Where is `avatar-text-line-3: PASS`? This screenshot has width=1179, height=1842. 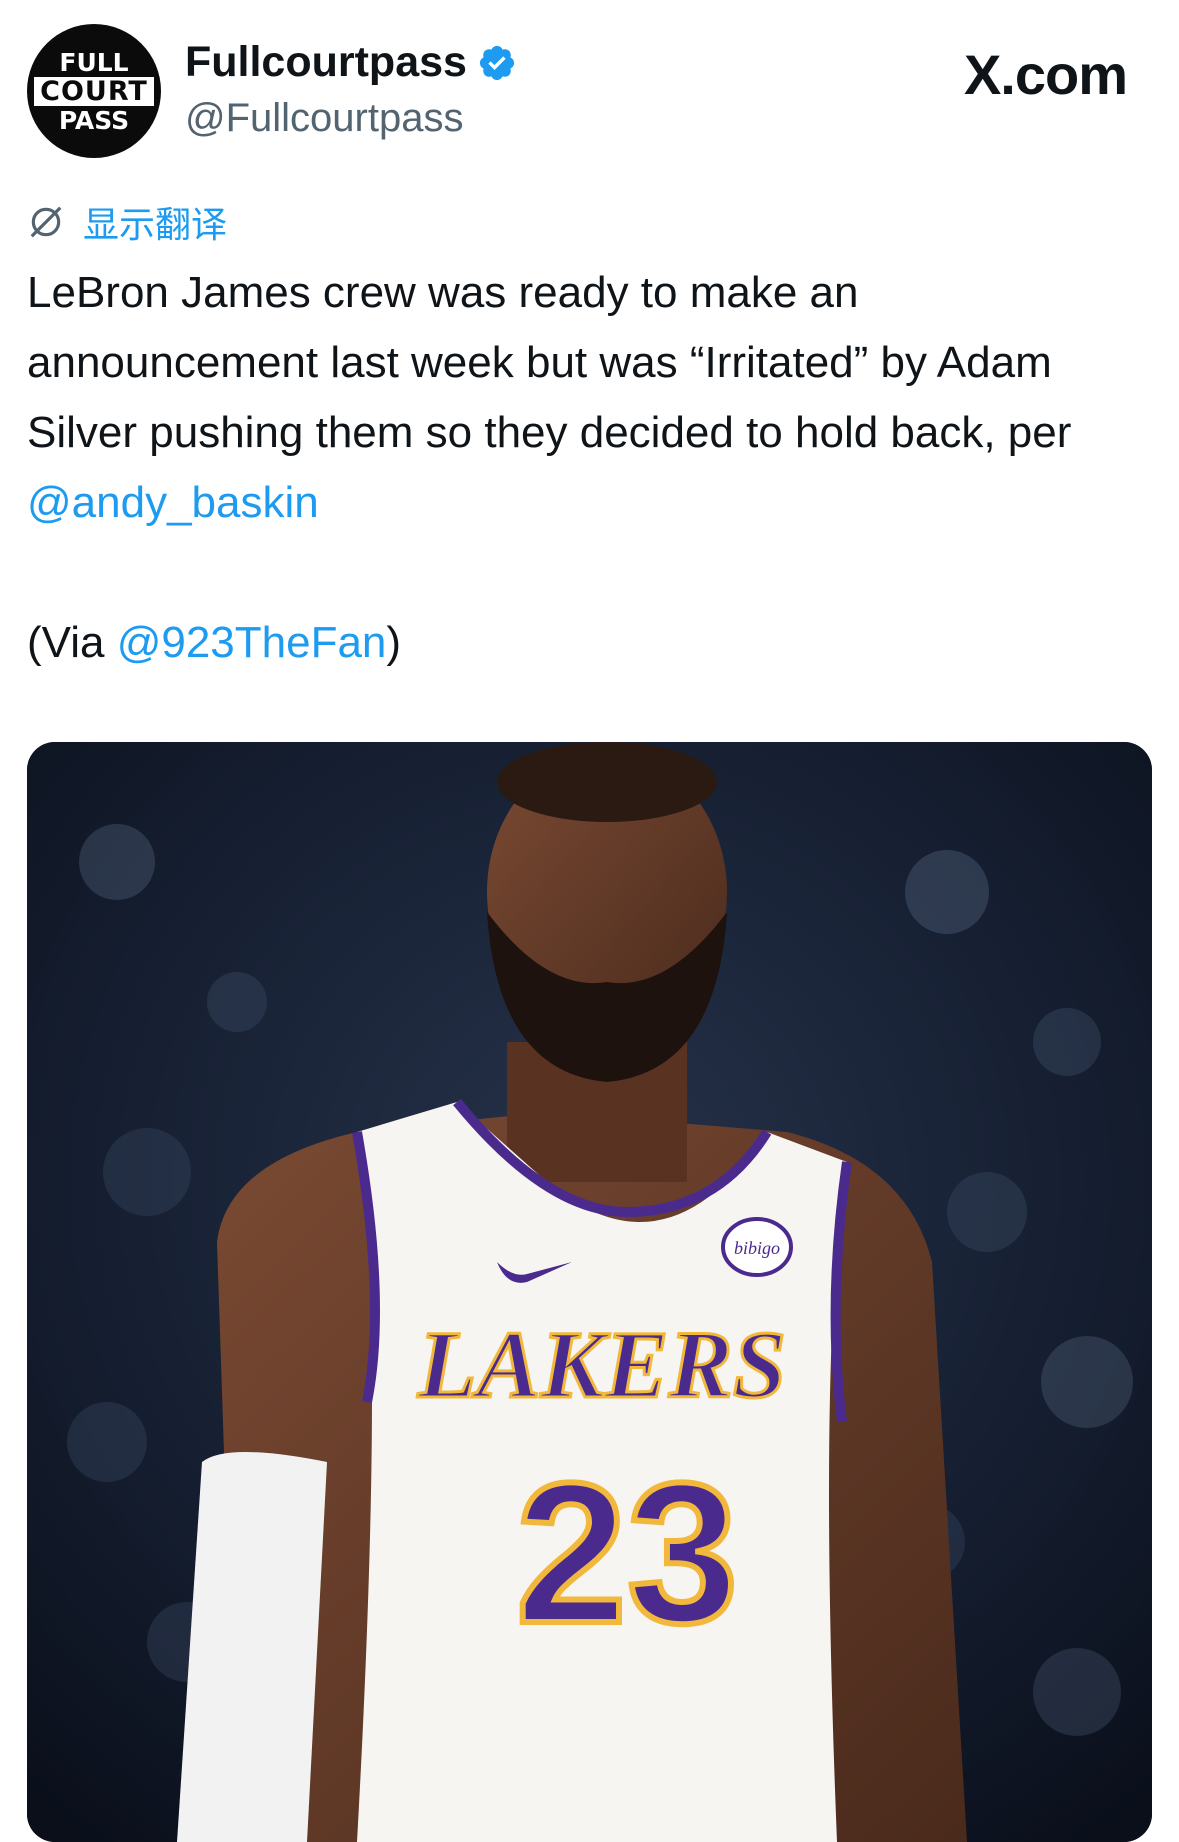 avatar-text-line-3: PASS is located at coordinates (94, 120).